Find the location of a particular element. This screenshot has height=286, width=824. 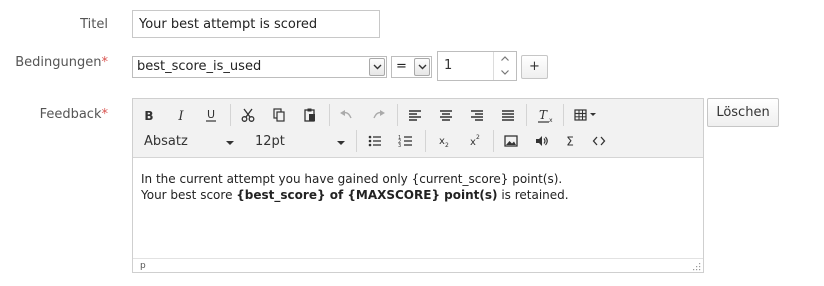

clear-format-icon: Tx is located at coordinates (544, 115).